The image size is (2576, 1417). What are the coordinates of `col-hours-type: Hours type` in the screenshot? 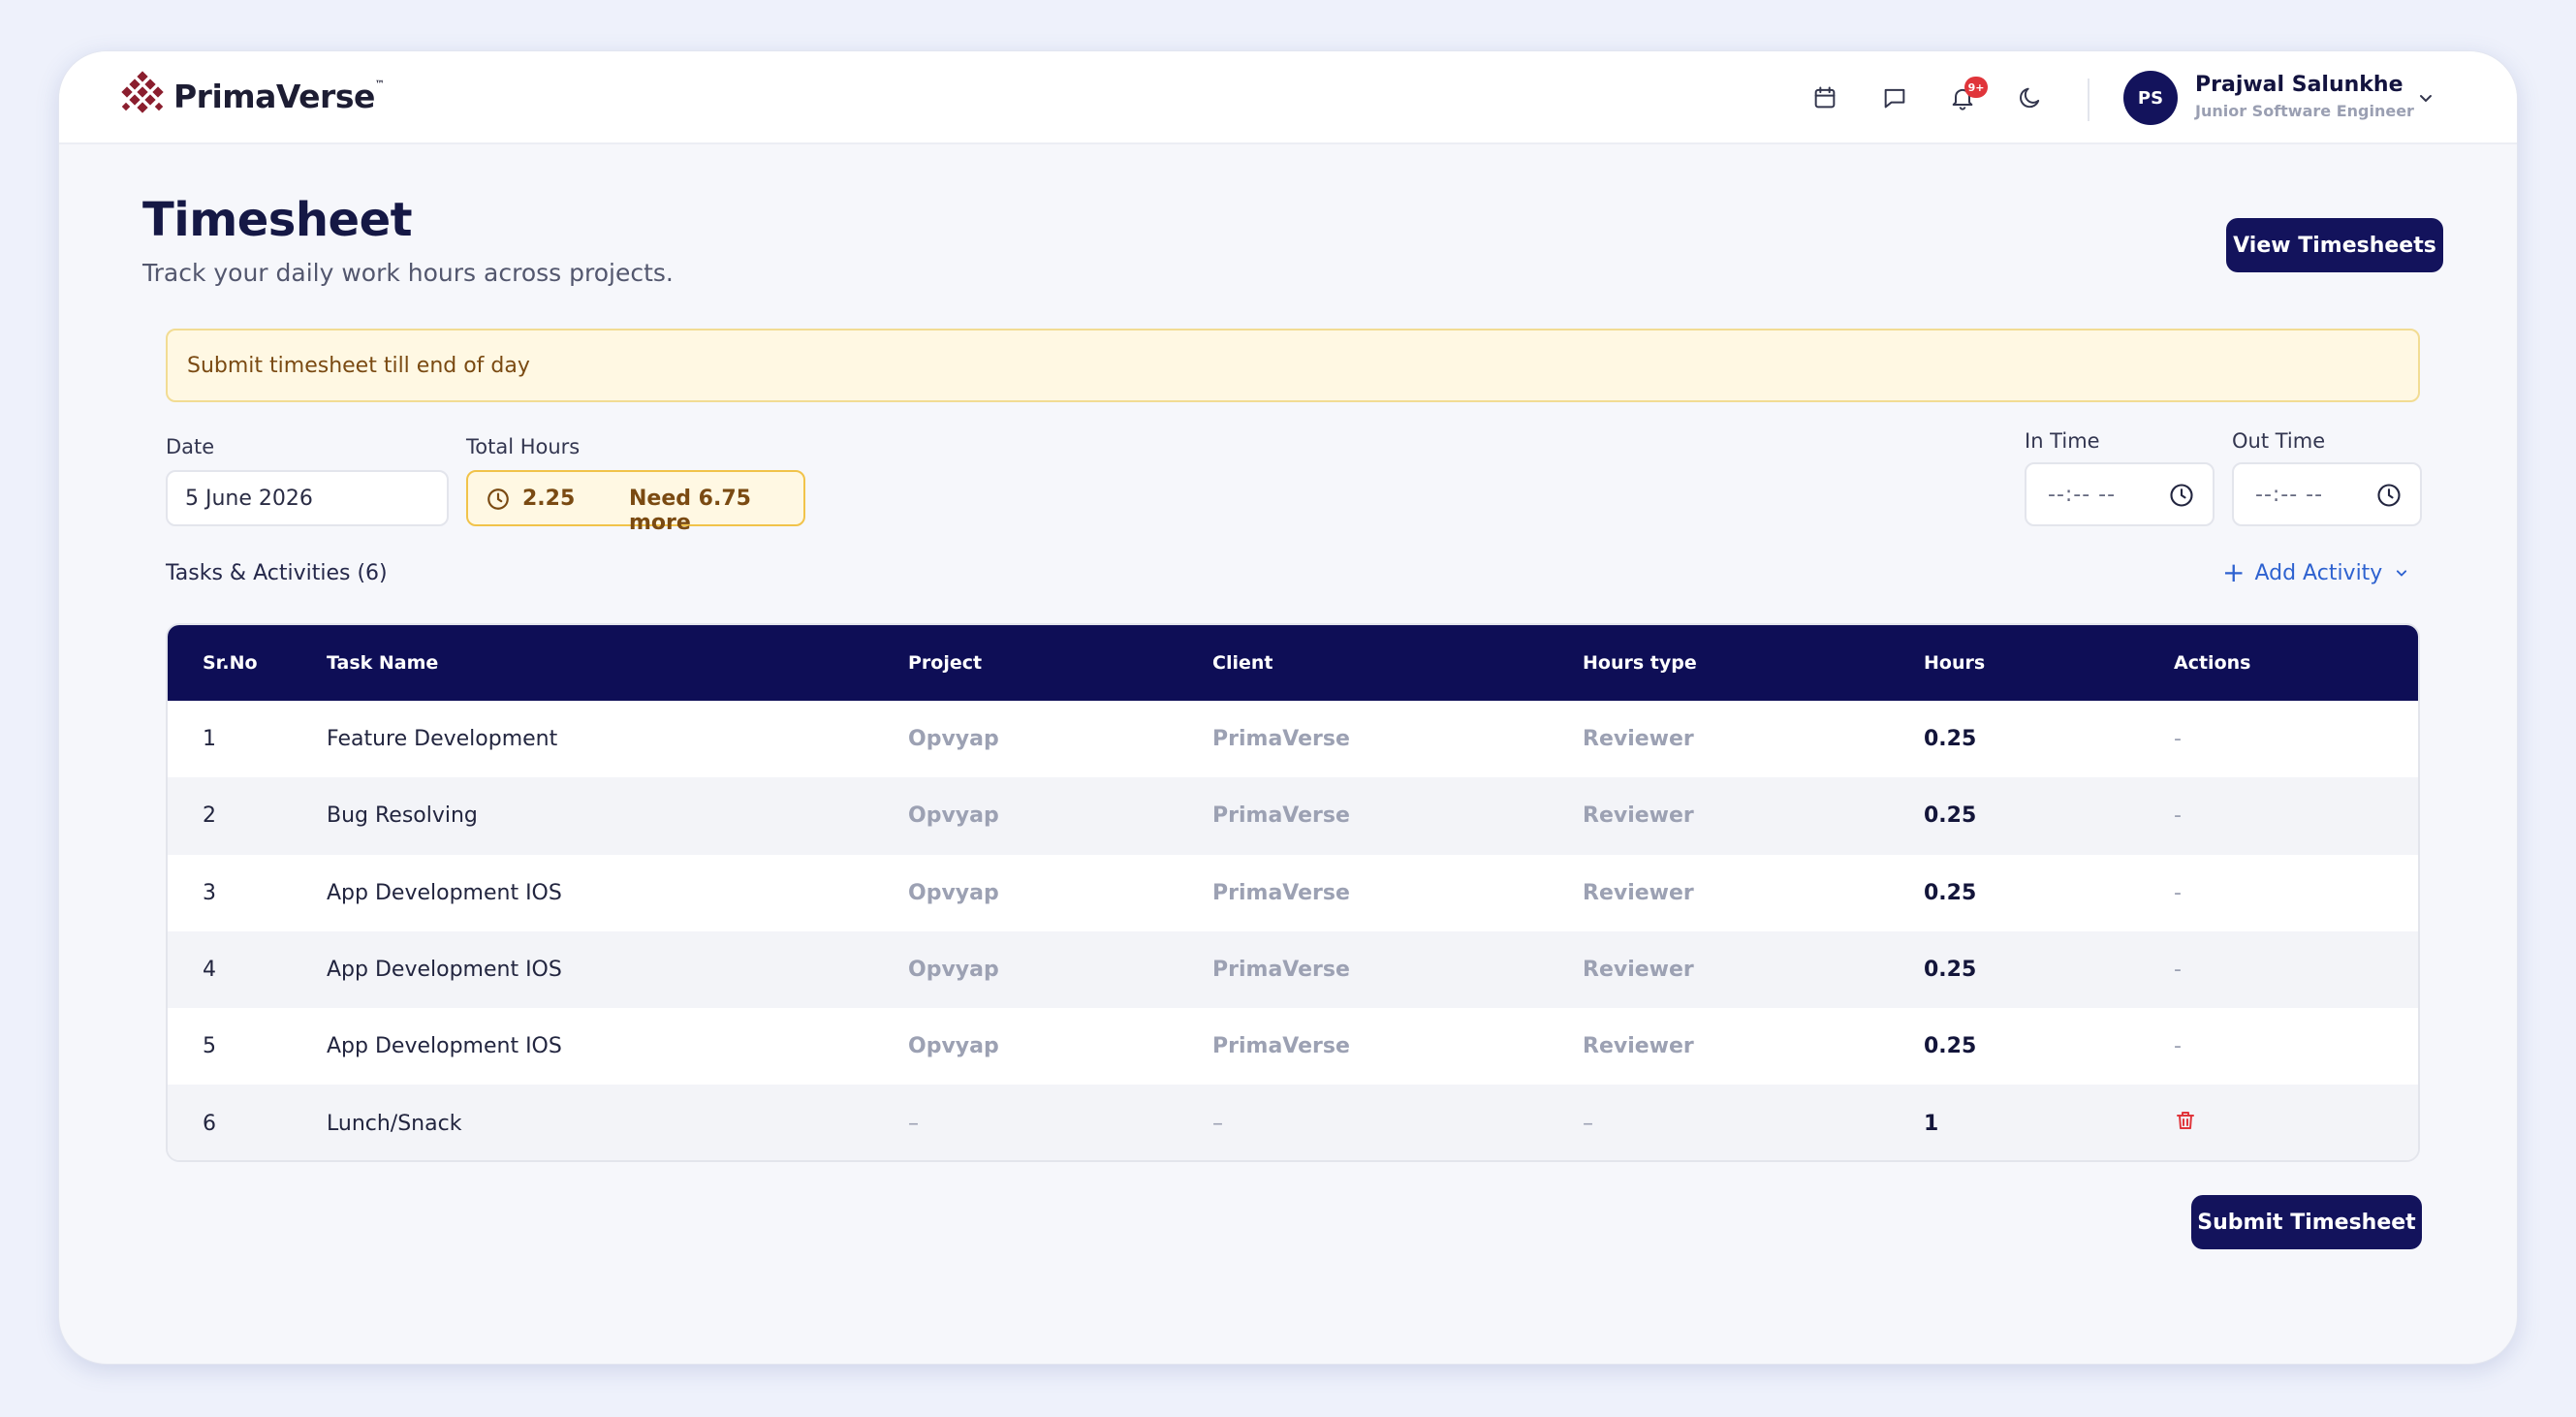 It's located at (1640, 663).